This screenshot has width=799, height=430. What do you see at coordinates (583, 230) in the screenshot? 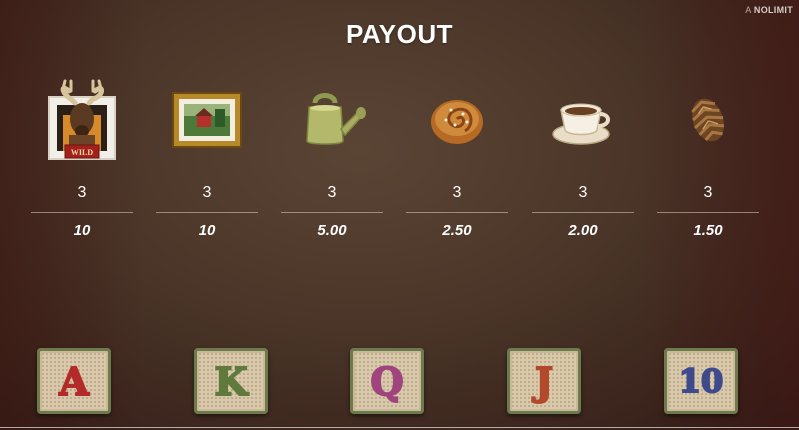
I see `symbol-payout: 2.00` at bounding box center [583, 230].